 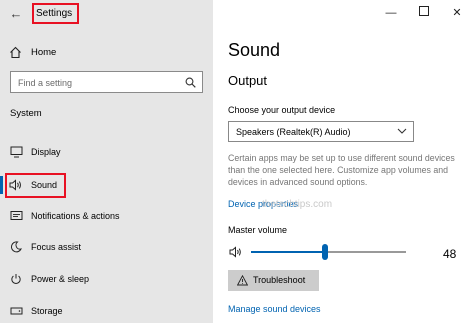 I want to click on nav-home: Home, so click(x=32, y=52).